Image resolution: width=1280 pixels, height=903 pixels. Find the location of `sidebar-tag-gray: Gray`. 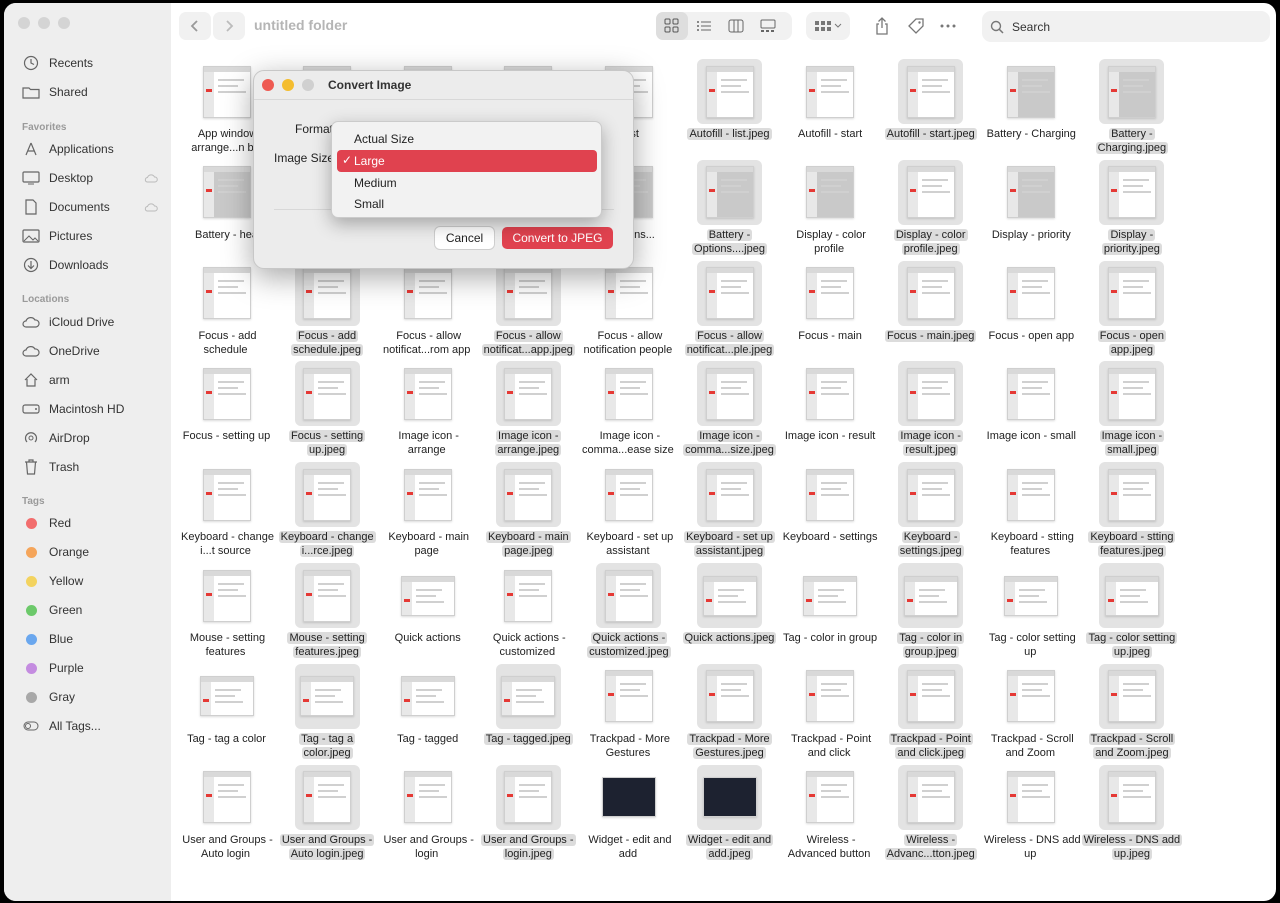

sidebar-tag-gray: Gray is located at coordinates (92, 697).